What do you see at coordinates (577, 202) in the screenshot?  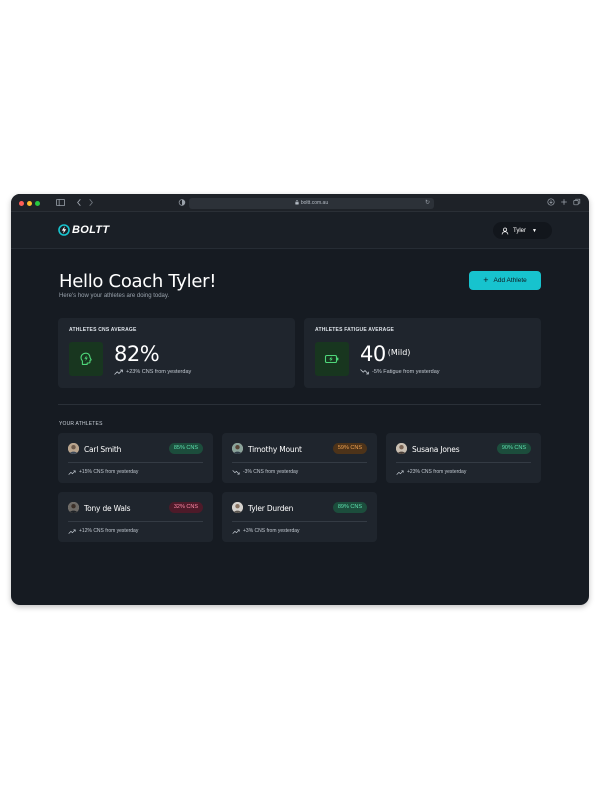 I see `tab-overview-icon` at bounding box center [577, 202].